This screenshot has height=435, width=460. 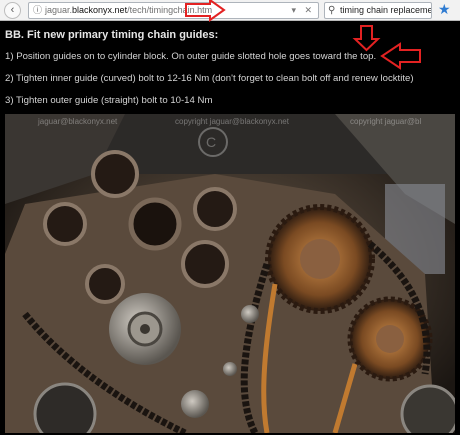 What do you see at coordinates (78, 121) in the screenshot?
I see `watermark-left: jaguar@blackonyx.net` at bounding box center [78, 121].